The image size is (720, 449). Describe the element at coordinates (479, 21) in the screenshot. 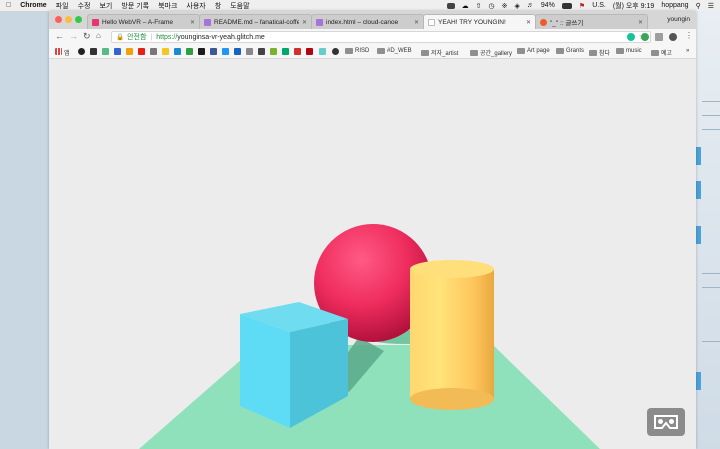

I see `tab-yeah-try-youngin: YEAH! TRY YOUNGIN! ✕` at that location.